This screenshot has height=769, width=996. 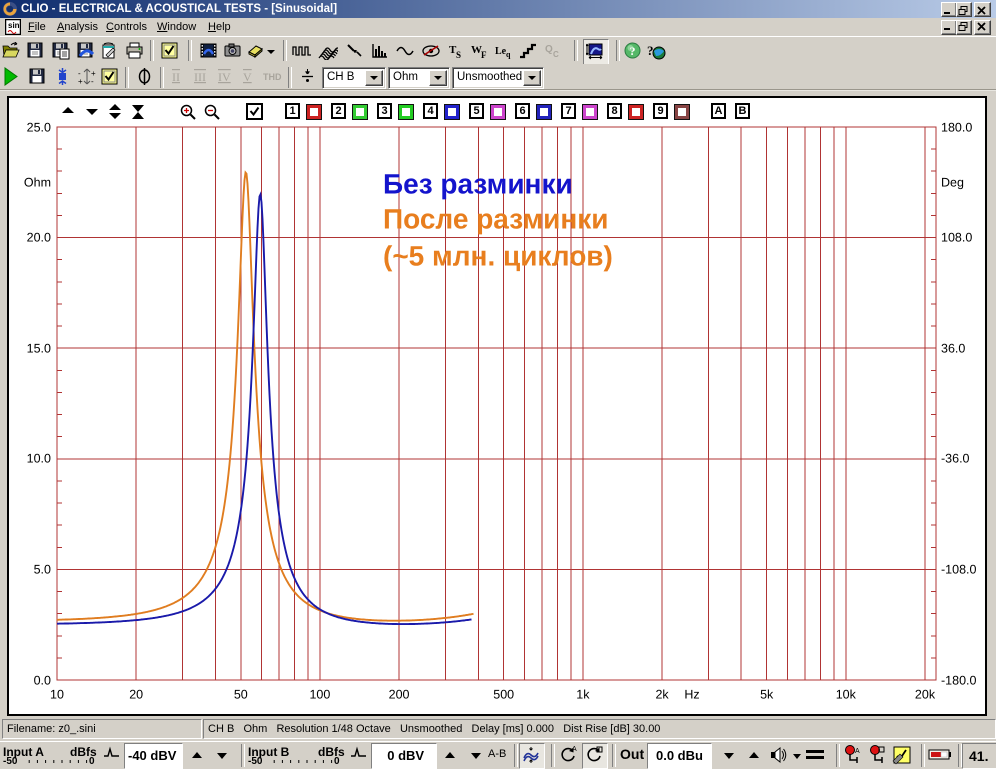 I want to click on svg-text: Q, so click(x=549, y=49).